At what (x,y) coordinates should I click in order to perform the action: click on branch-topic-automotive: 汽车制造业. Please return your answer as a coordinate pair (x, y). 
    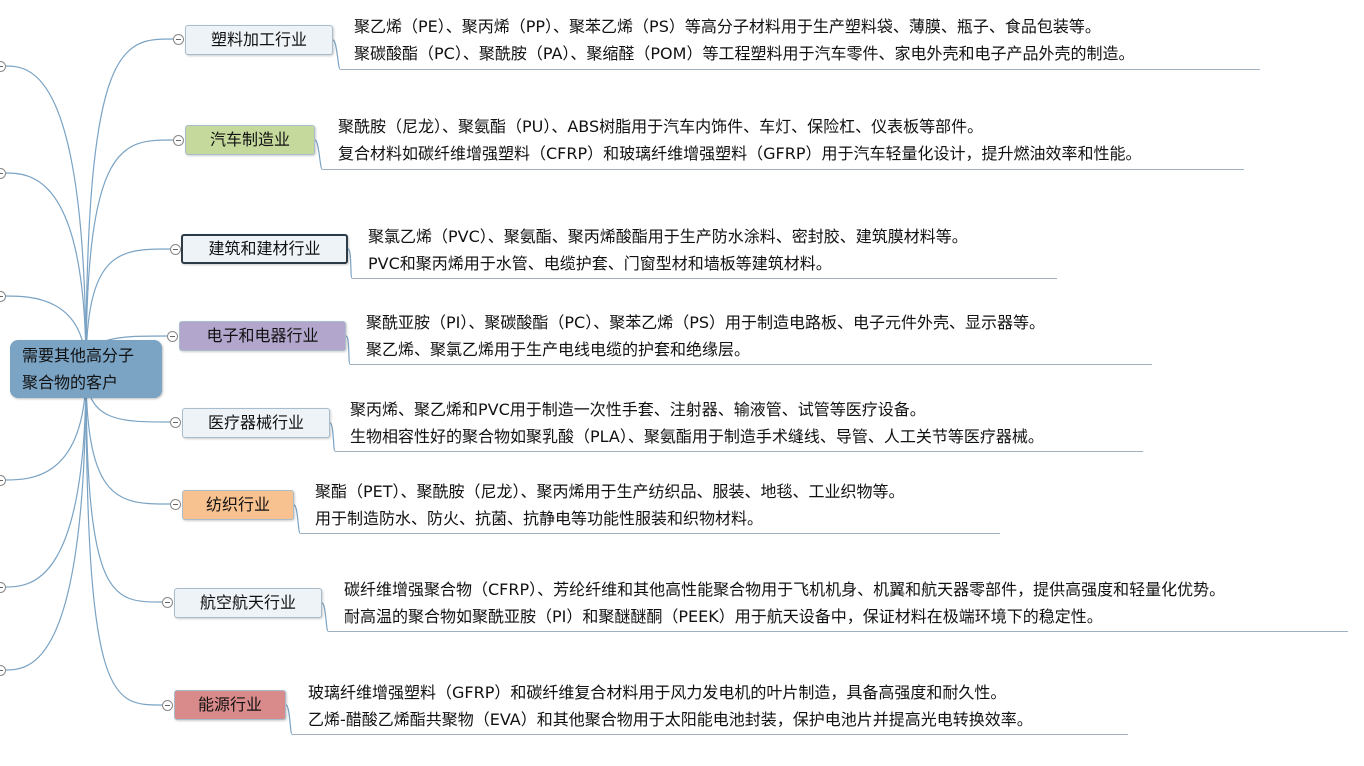
    Looking at the image, I should click on (250, 140).